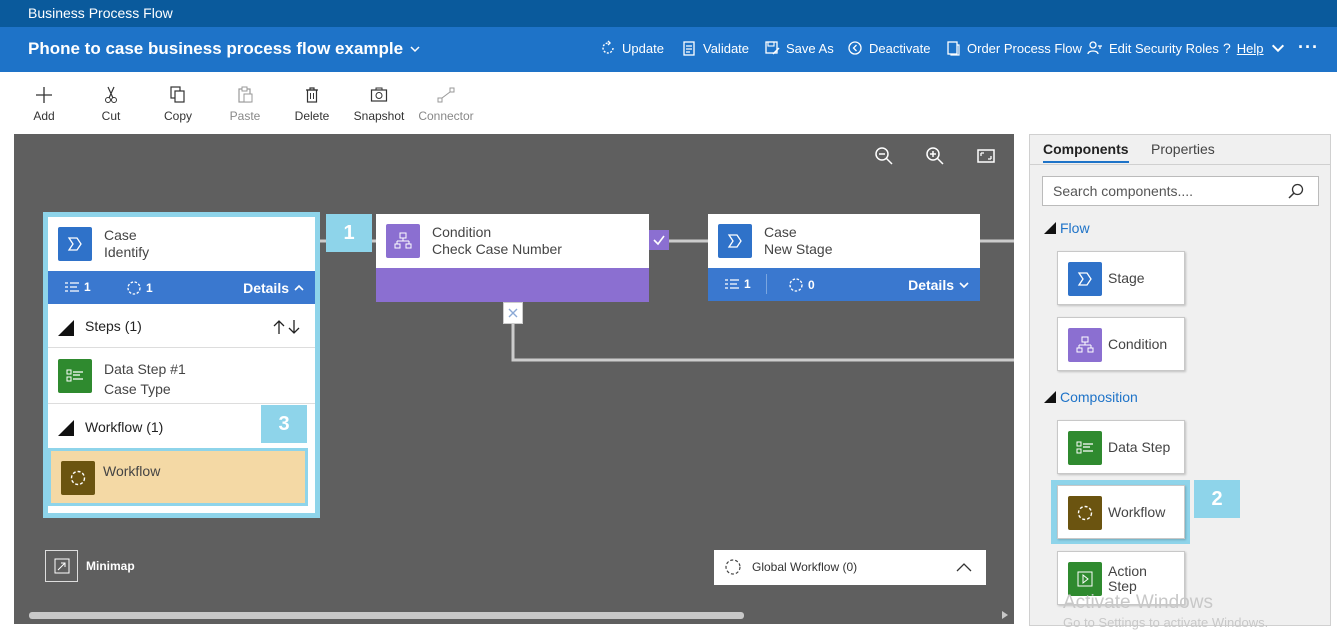  I want to click on security-roles-icon, so click(1094, 48).